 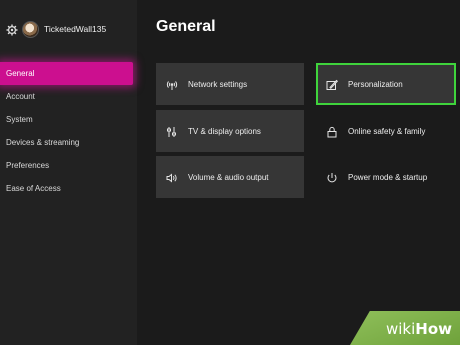 What do you see at coordinates (172, 84) in the screenshot?
I see `network-icon` at bounding box center [172, 84].